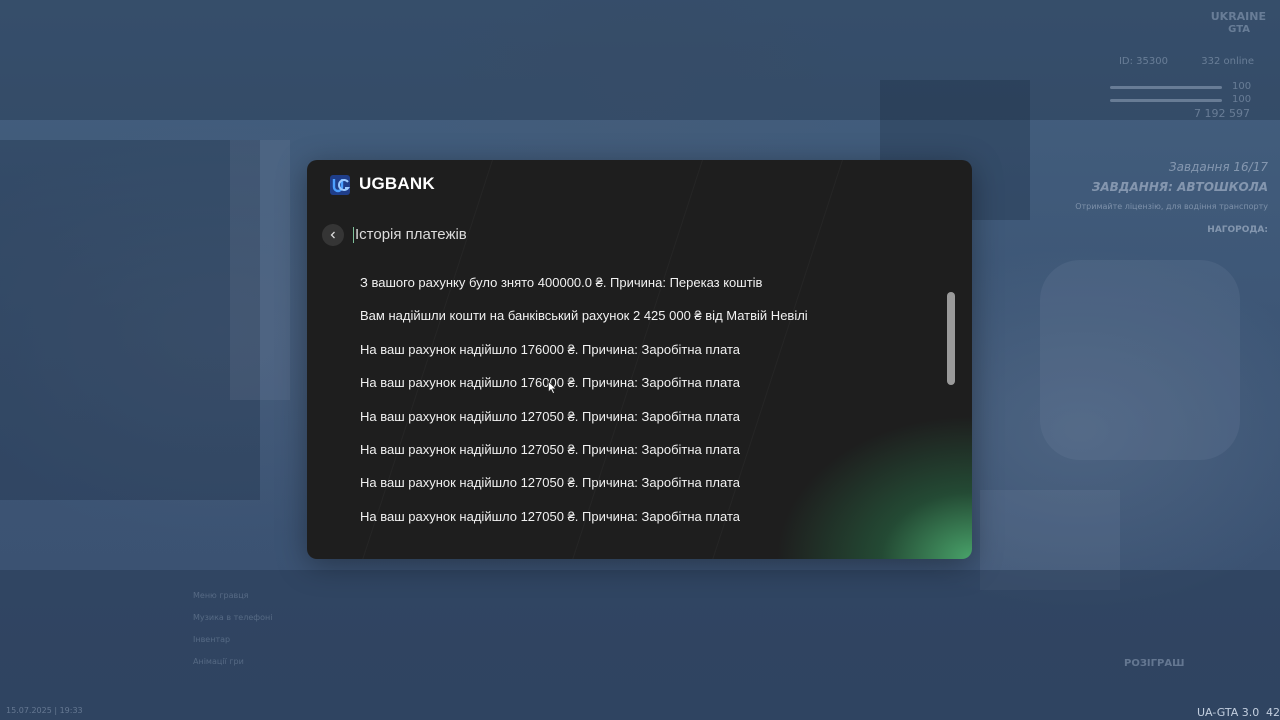 Image resolution: width=1280 pixels, height=720 pixels. What do you see at coordinates (1154, 663) in the screenshot?
I see `giveaway-label: РОЗІГРАШ` at bounding box center [1154, 663].